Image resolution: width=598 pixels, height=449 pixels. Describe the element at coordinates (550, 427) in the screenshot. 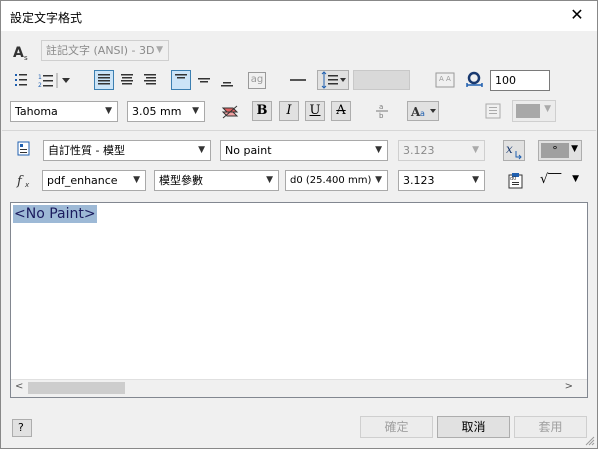

I see `apply-button: 套用` at that location.